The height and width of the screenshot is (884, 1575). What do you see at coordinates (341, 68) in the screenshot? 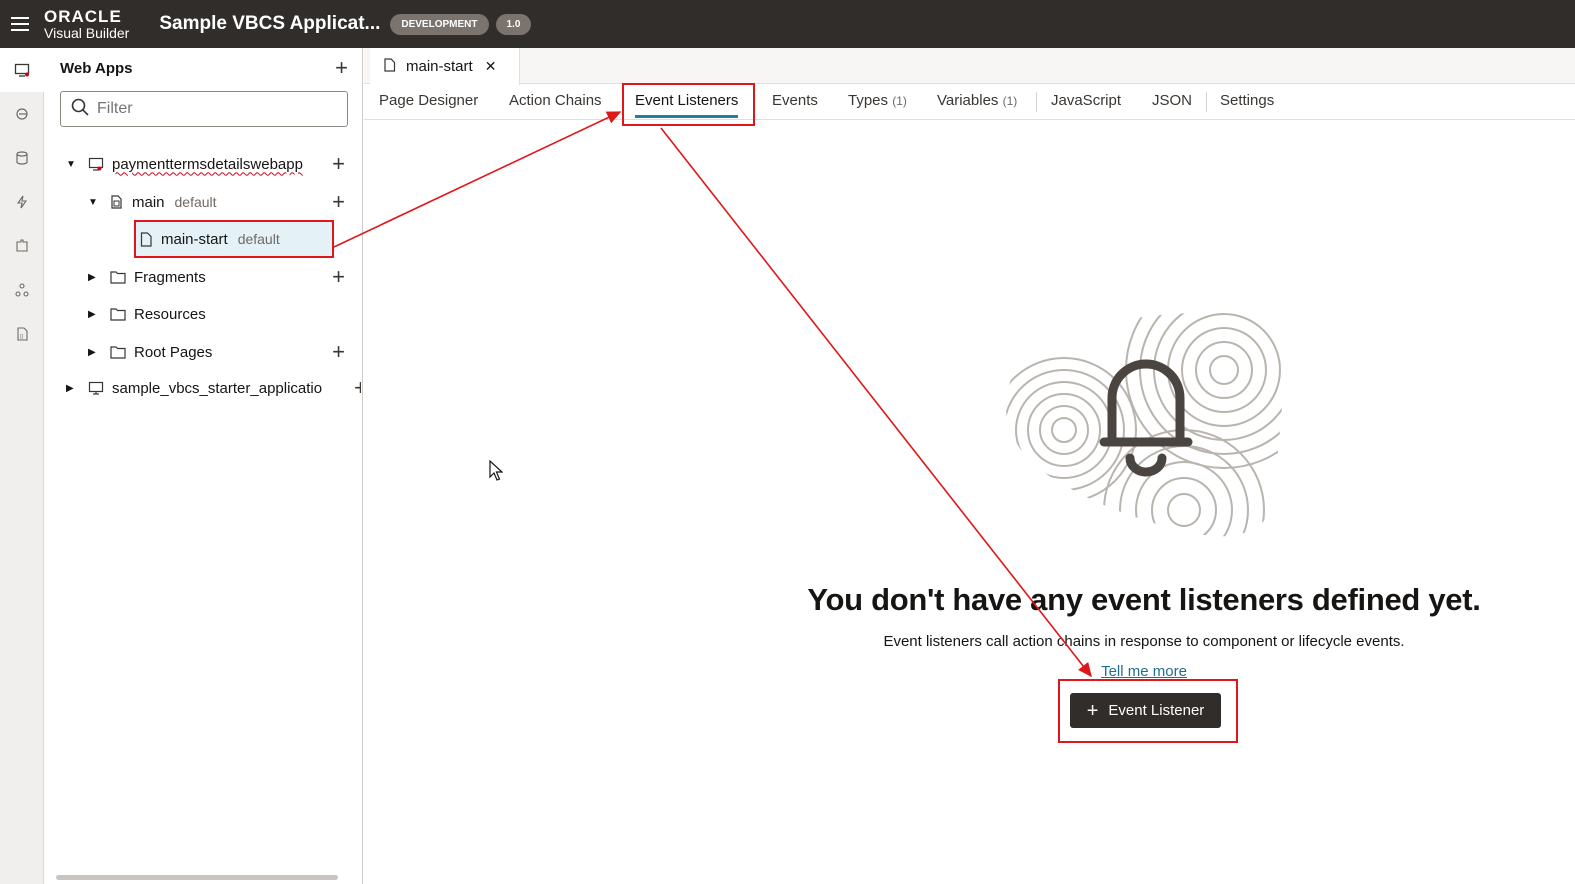
I see `add-web-app-button: +` at bounding box center [341, 68].